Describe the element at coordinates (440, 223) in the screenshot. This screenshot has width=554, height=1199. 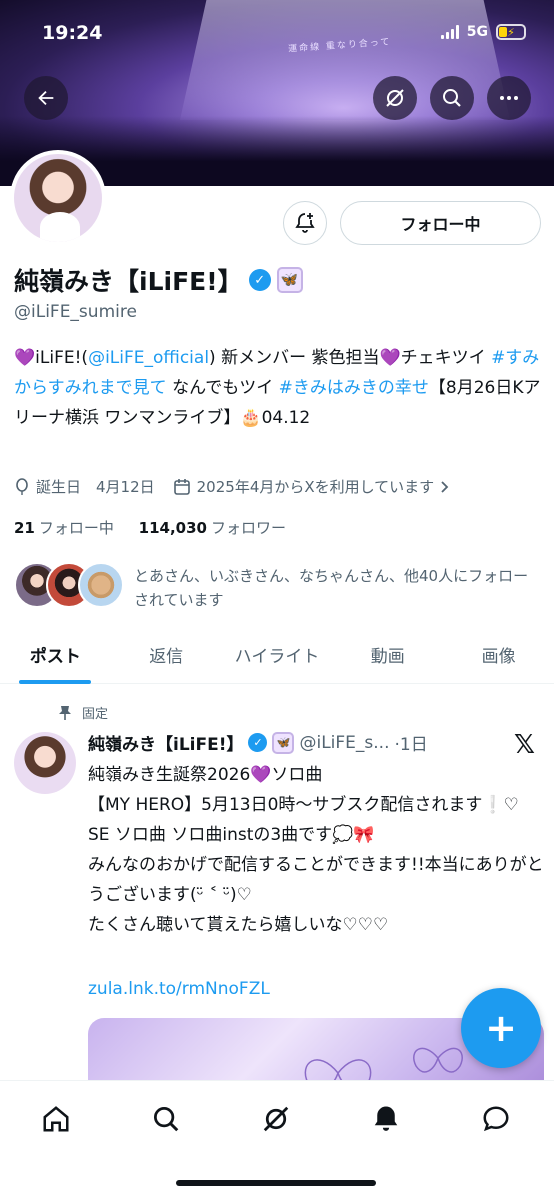
I see `following-button: フォロー中` at that location.